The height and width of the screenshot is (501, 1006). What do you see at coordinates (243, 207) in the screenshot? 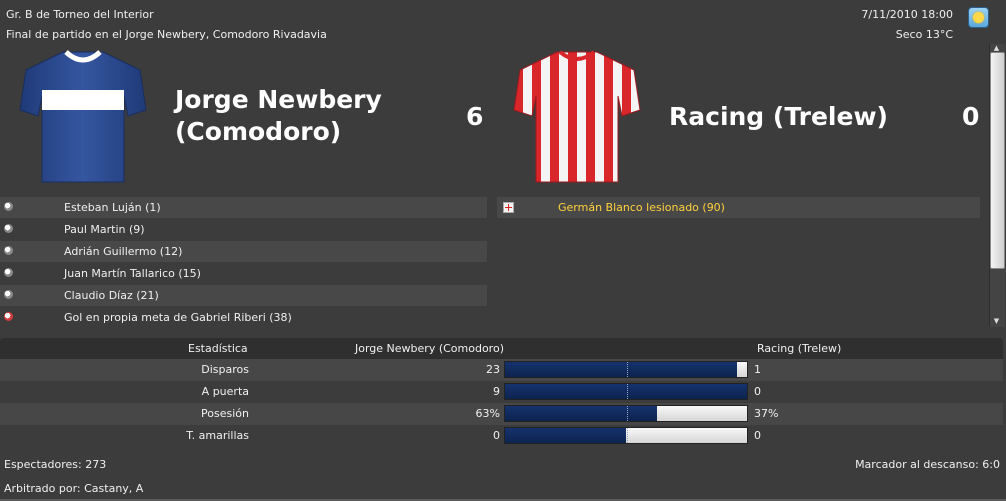
I see `home-event-row: Esteban Luján (1)` at bounding box center [243, 207].